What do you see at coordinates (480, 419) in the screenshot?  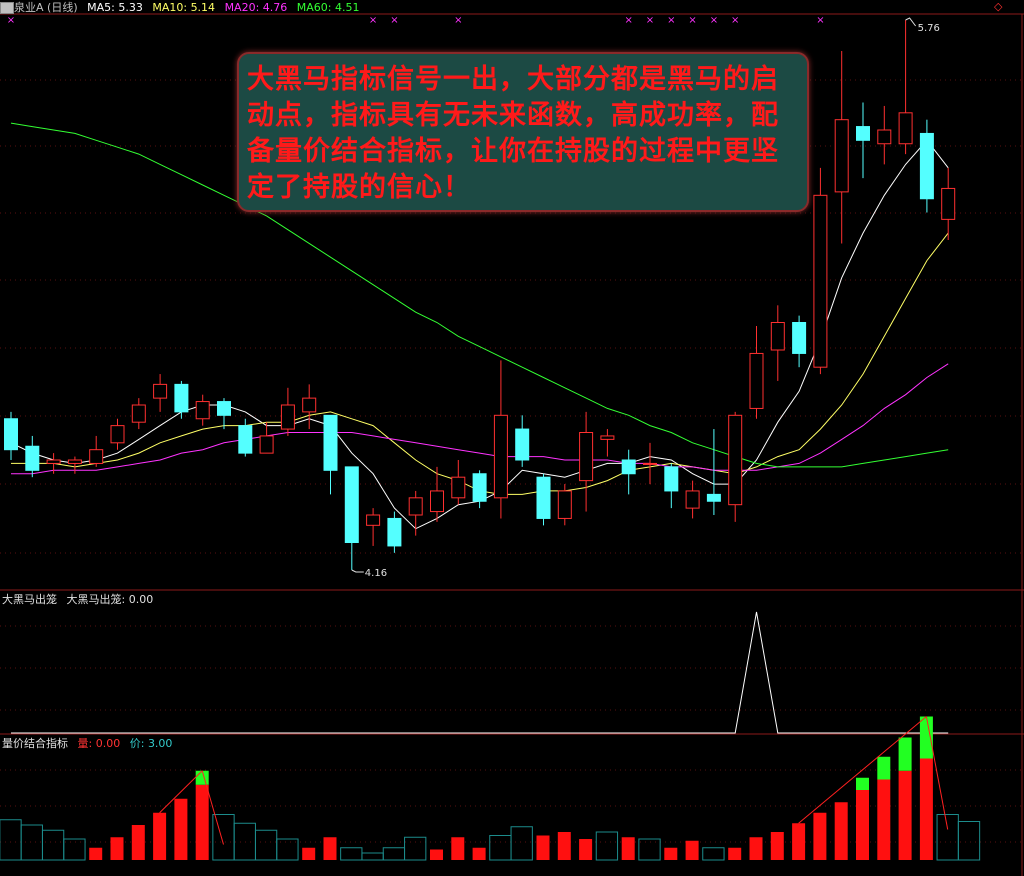 I see `ma-line-ma20` at bounding box center [480, 419].